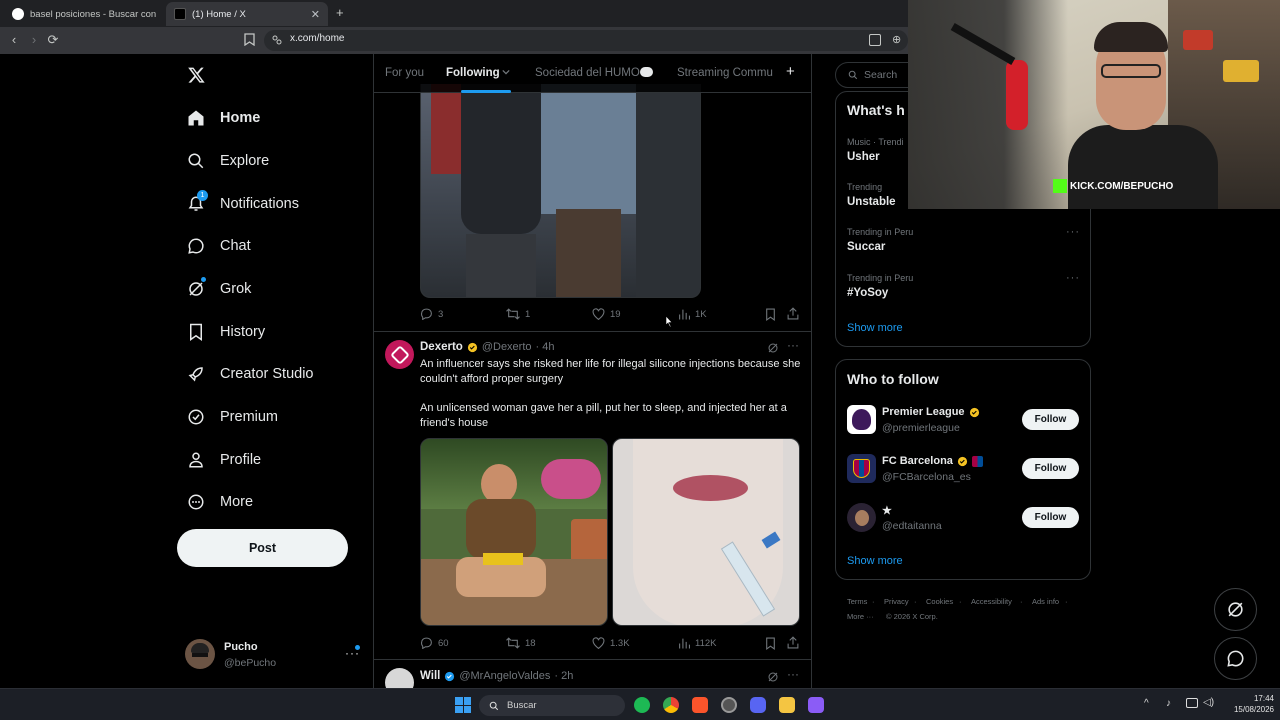  I want to click on forward-icon: ›, so click(34, 40).